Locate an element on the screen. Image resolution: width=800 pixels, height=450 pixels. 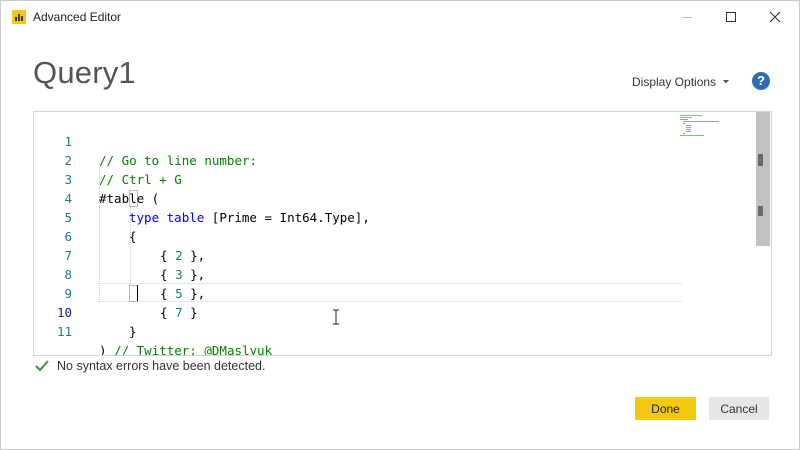
code-line-active: 10 } is located at coordinates (394, 311).